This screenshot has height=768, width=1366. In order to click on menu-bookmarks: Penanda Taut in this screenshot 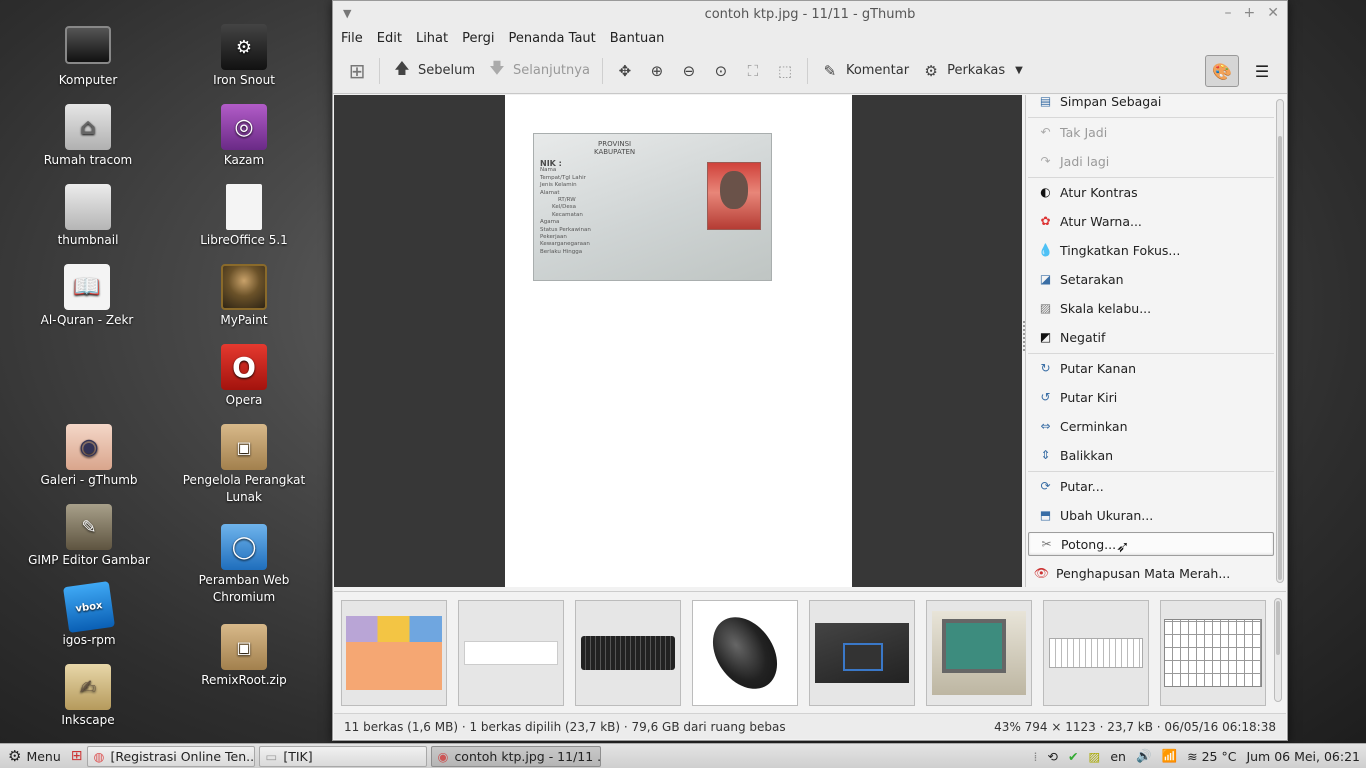, I will do `click(551, 38)`.